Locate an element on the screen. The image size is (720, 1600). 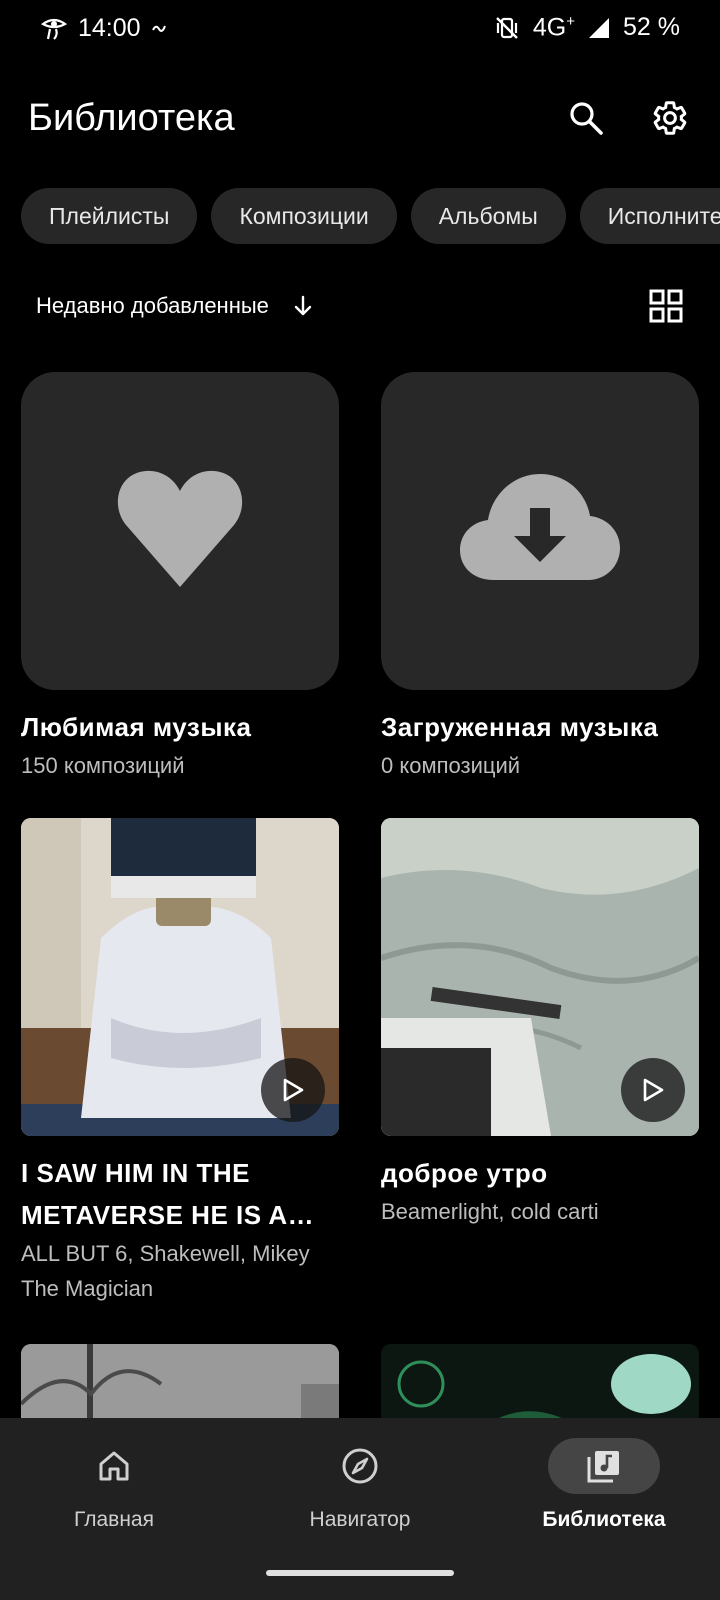
hieroglyph-eye-icon is located at coordinates (54, 28).